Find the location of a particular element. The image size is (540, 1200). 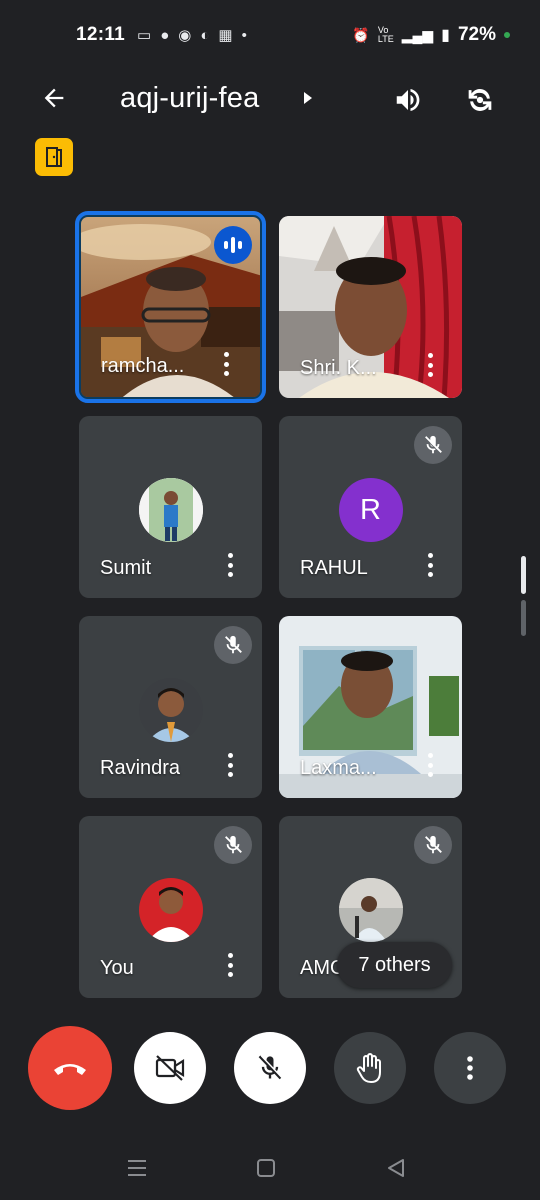

mic-toggle-button is located at coordinates (270, 1068).